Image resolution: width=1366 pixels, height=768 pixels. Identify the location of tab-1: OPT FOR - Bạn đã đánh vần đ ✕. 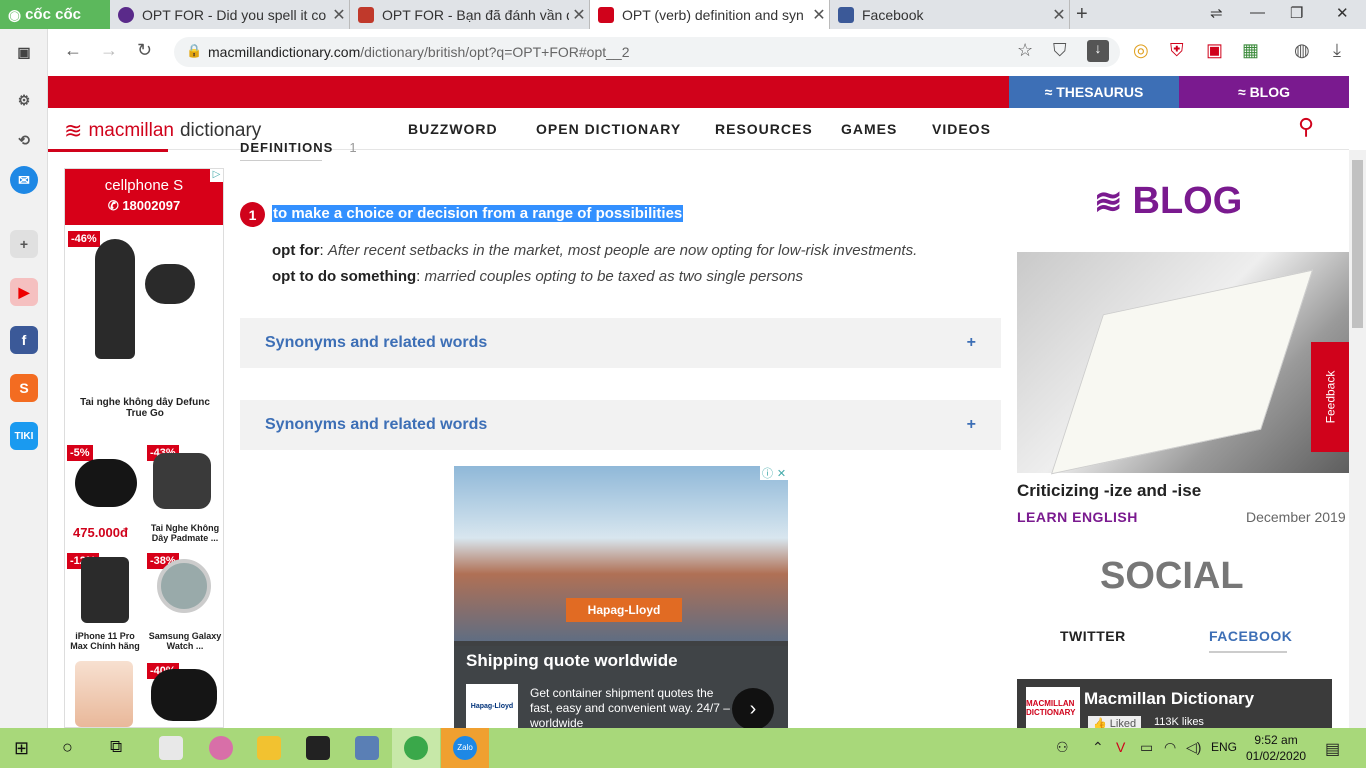
(470, 14).